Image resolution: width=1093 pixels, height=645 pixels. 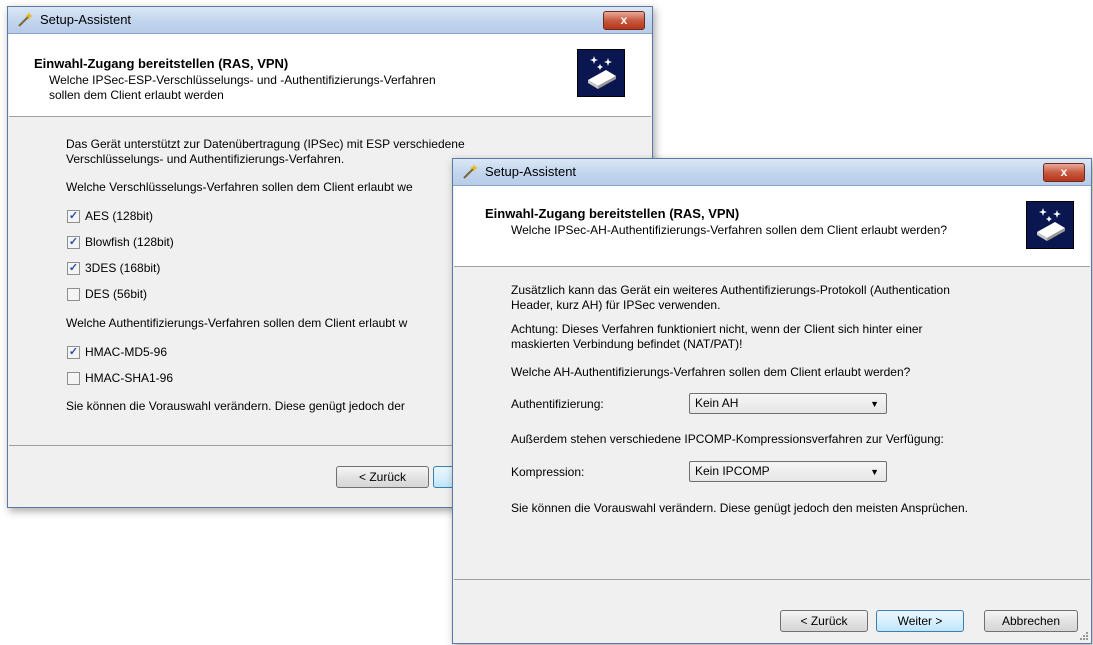 What do you see at coordinates (73, 216) in the screenshot?
I see `aes-checkbox: ✓` at bounding box center [73, 216].